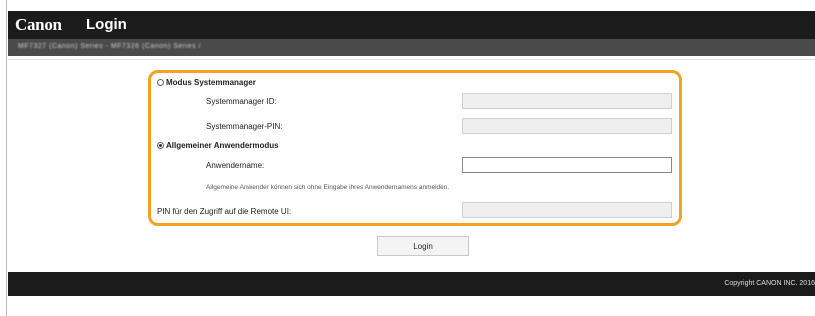 The image size is (815, 316). What do you see at coordinates (235, 165) in the screenshot?
I see `username-label: Anwendername:` at bounding box center [235, 165].